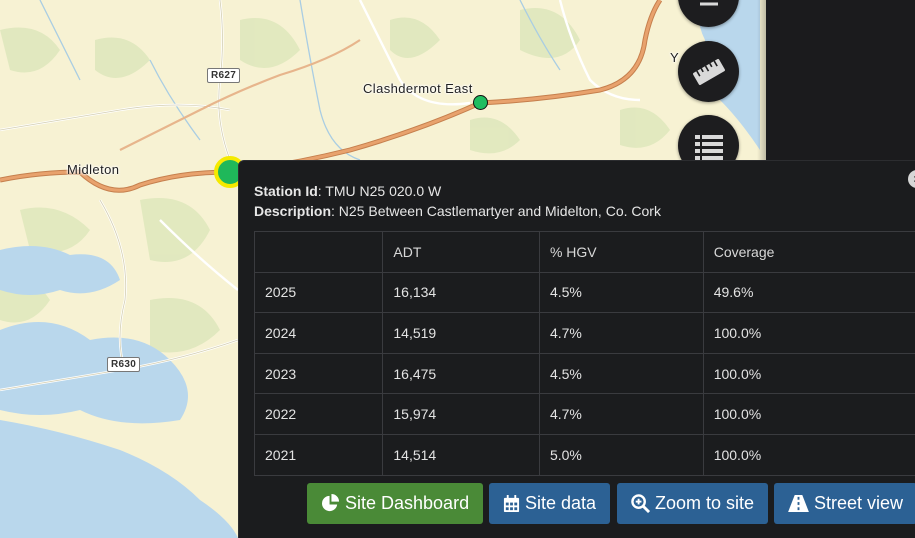 This screenshot has height=538, width=915. I want to click on site-data-label: Site data, so click(561, 503).